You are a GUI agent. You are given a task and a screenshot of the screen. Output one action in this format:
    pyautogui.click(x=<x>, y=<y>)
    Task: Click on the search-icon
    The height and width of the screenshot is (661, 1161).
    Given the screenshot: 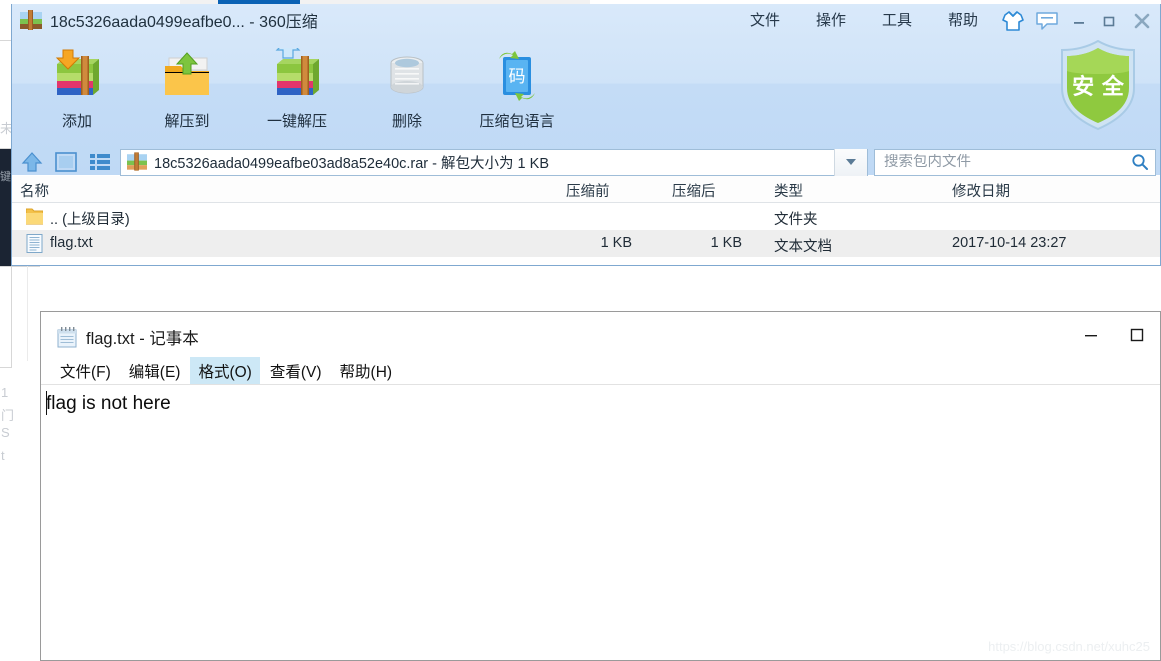 What is the action you would take?
    pyautogui.click(x=1140, y=162)
    